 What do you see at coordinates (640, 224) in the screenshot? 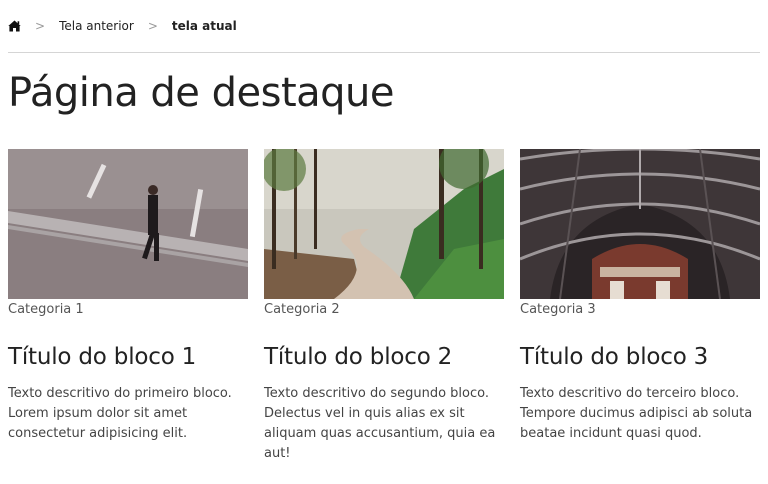
I see `station-roof-photo` at bounding box center [640, 224].